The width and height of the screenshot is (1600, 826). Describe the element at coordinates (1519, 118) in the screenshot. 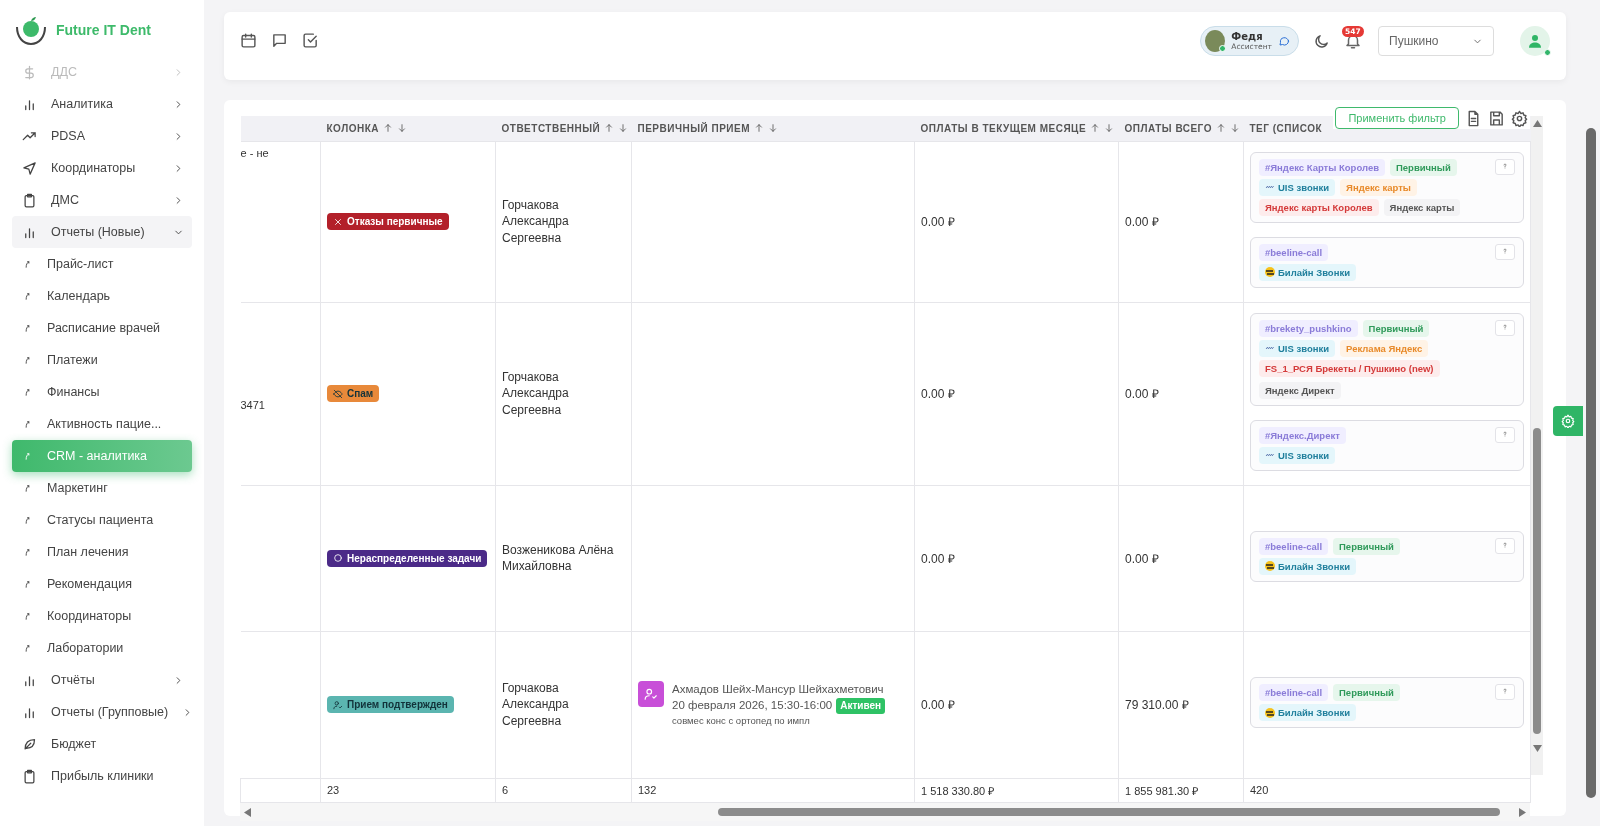

I see `settings-icon` at that location.